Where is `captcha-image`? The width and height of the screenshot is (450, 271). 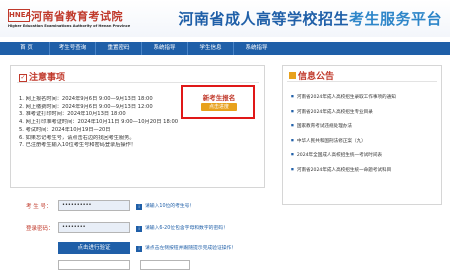
captcha-image is located at coordinates (165, 265).